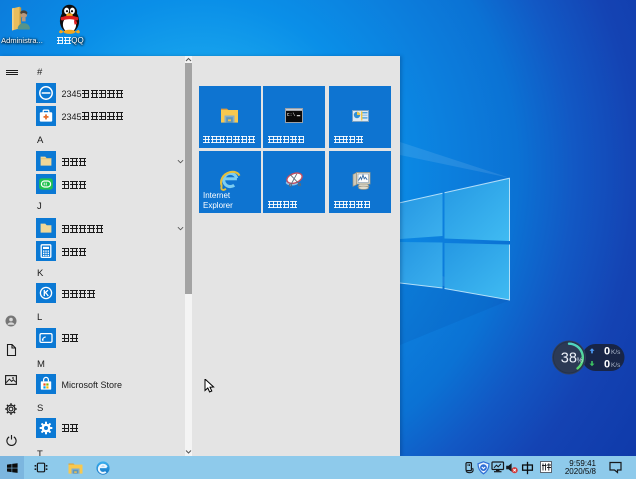 This screenshot has width=636, height=479. I want to click on svg-text: 38, so click(569, 359).